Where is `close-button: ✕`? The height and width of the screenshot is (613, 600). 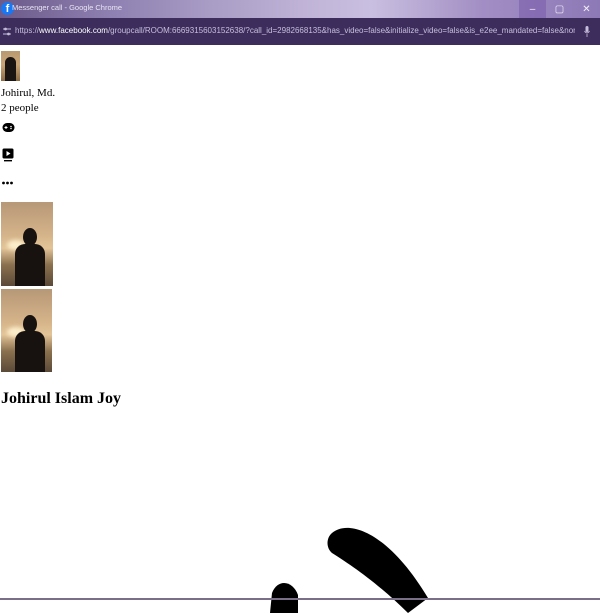
close-button: ✕ is located at coordinates (586, 9).